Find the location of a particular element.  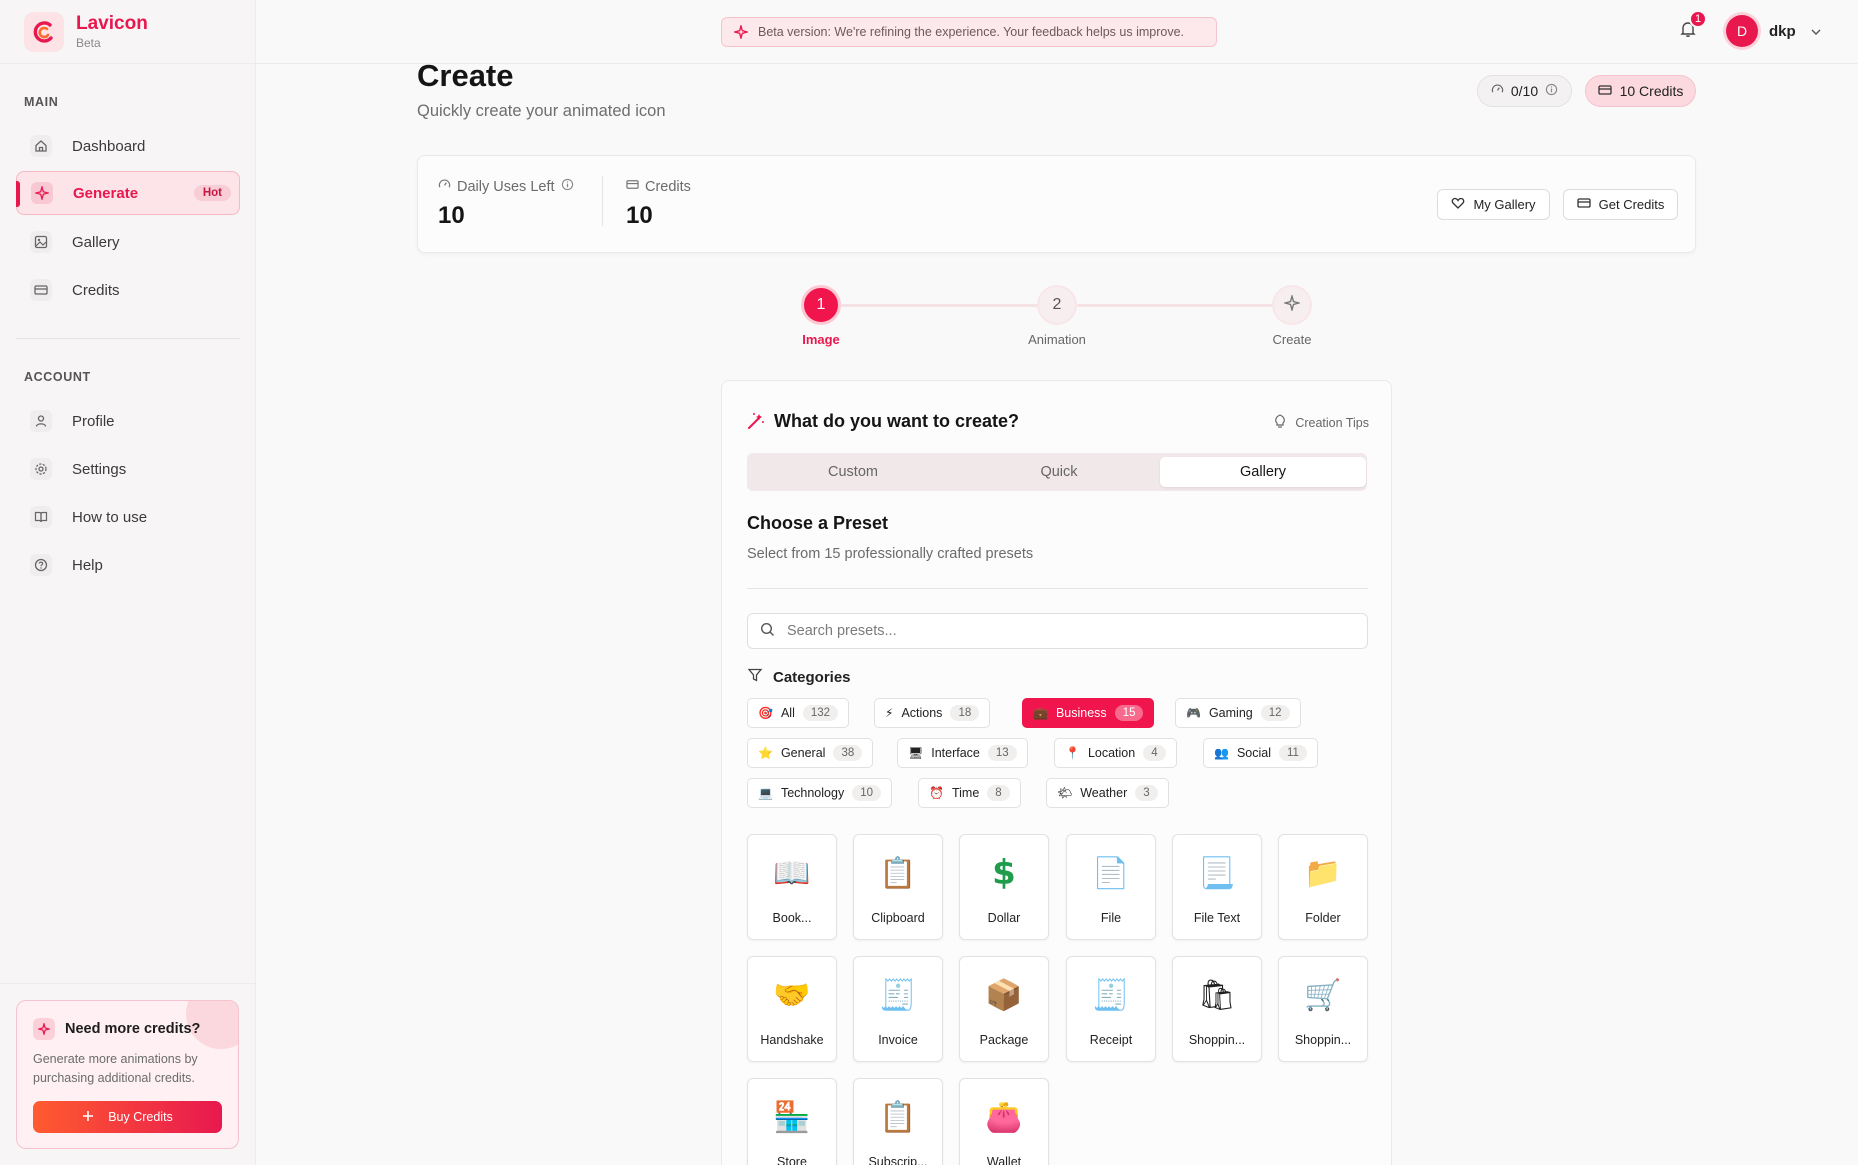

page-subtitle: Quickly create your animated icon is located at coordinates (541, 111).